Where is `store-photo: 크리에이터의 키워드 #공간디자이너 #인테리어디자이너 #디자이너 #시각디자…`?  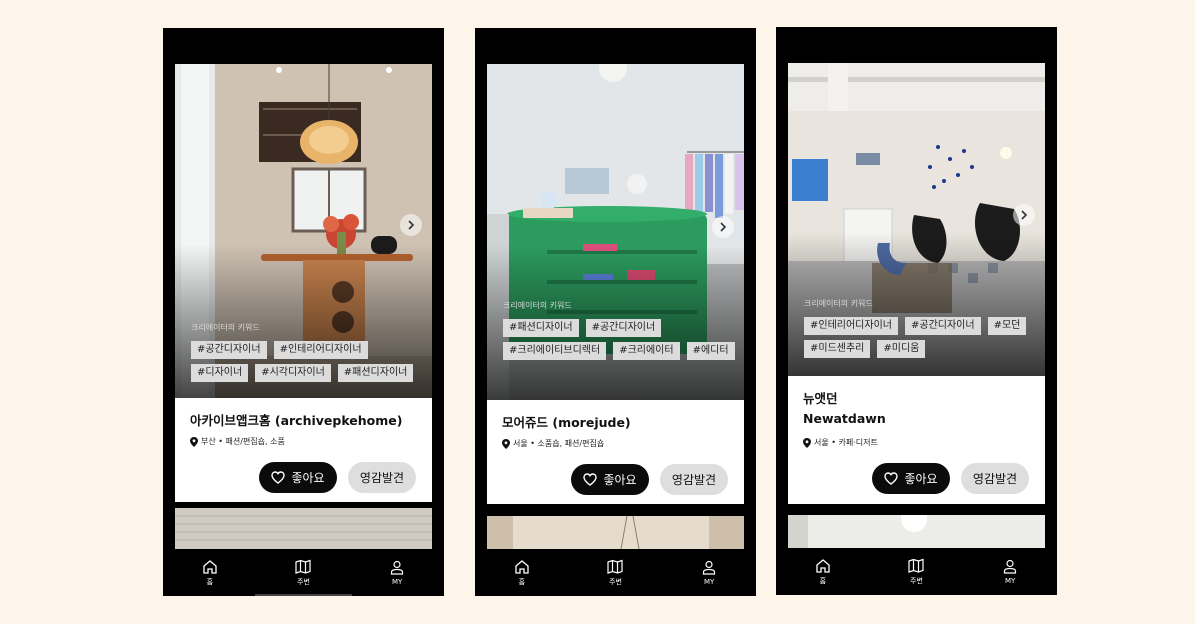
store-photo: 크리에이터의 키워드 #공간디자이너 #인테리어디자이너 #디자이너 #시각디자… is located at coordinates (303, 231).